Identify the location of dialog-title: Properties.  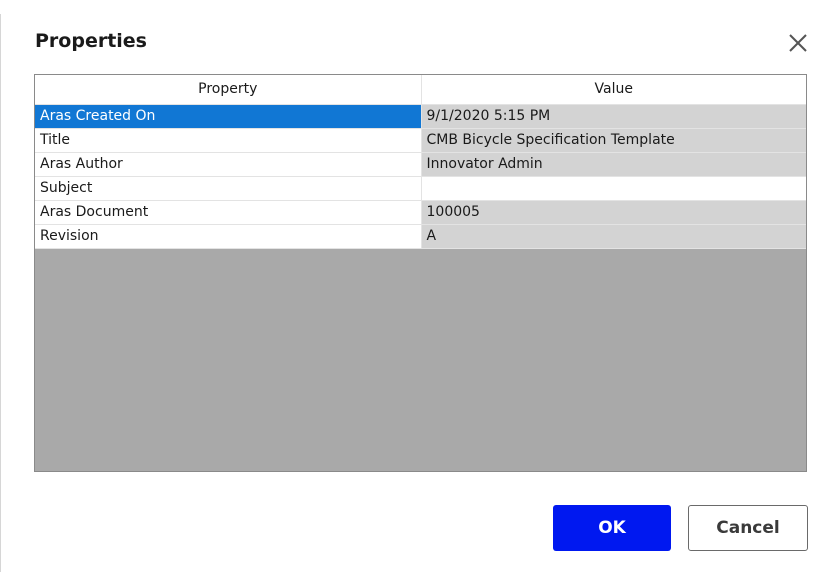
(91, 41).